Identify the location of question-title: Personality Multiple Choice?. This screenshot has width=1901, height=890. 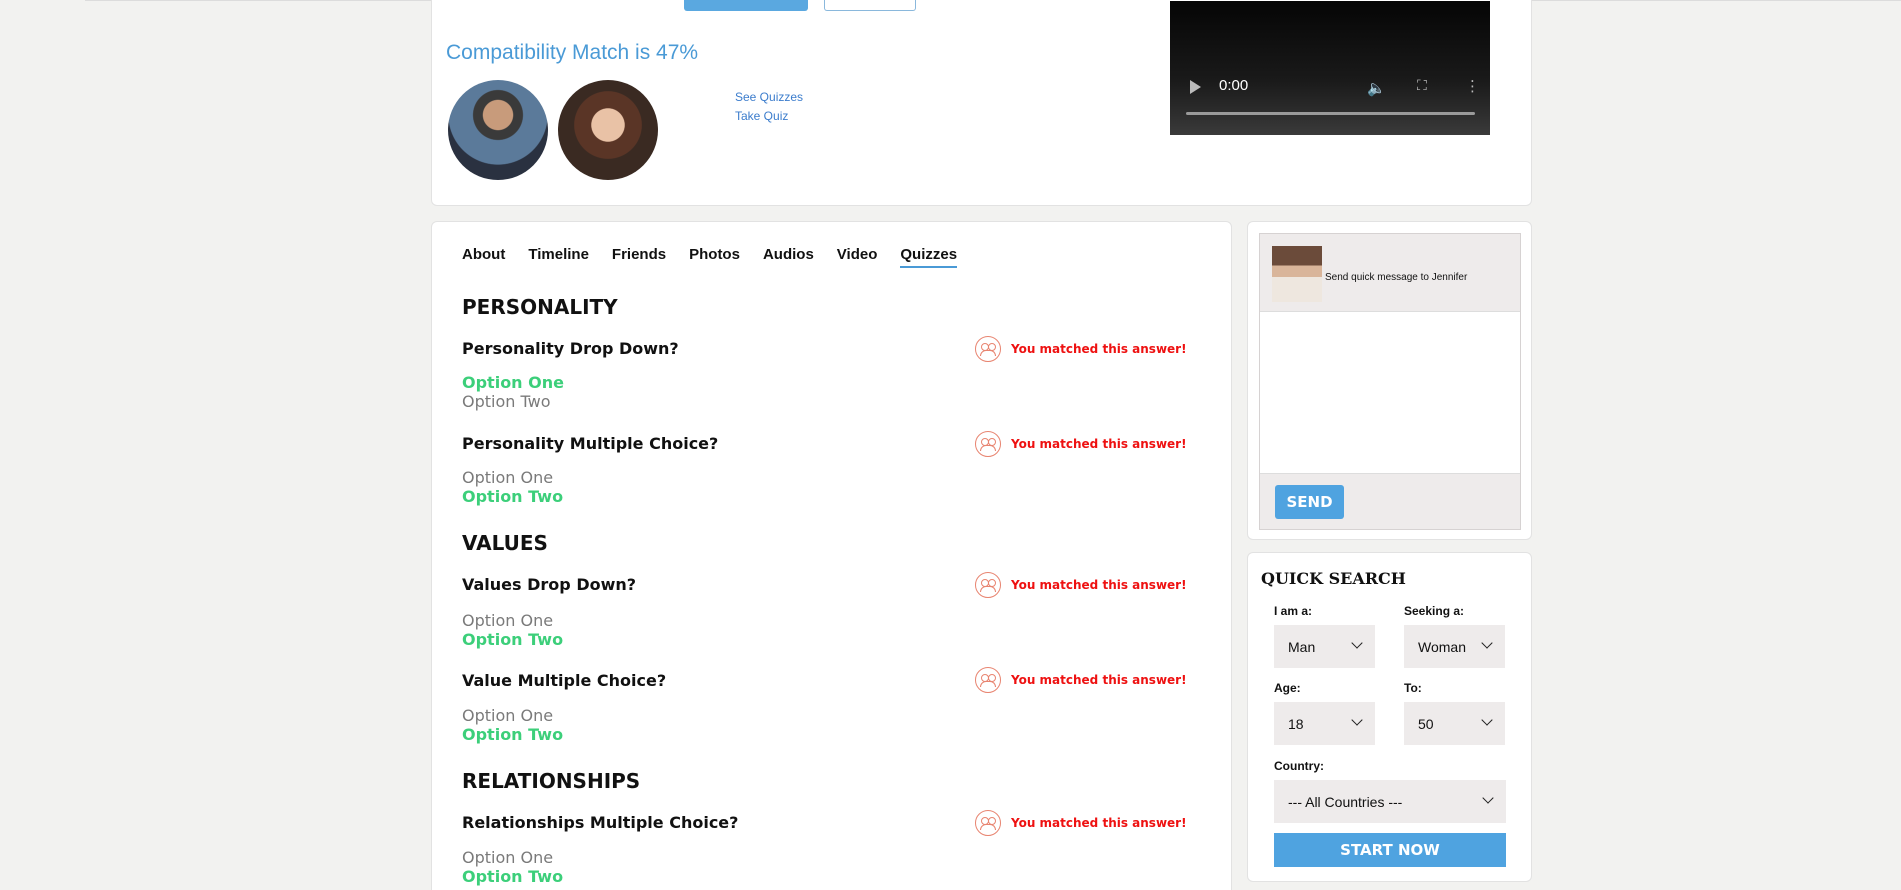
(590, 443).